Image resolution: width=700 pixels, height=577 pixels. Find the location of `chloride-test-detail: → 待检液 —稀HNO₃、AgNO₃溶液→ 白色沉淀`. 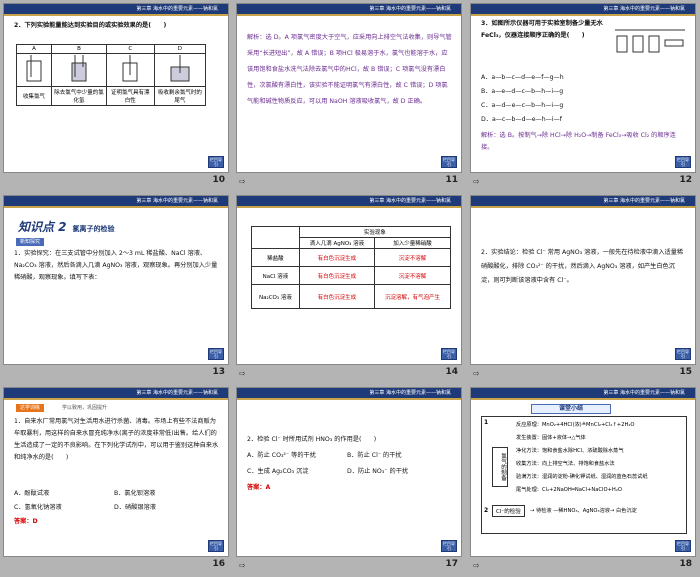

chloride-test-detail: → 待检液 —稀HNO₃、AgNO₃溶液→ 白色沉淀 is located at coordinates (583, 511).